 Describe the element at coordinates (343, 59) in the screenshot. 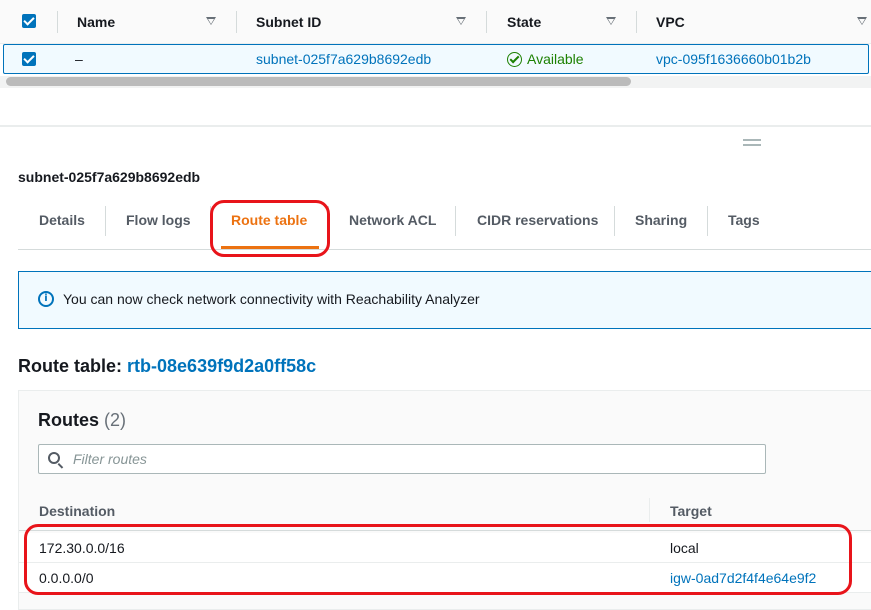

I see `row-subnet-id-link: subnet-025f7a629b8692edb` at that location.